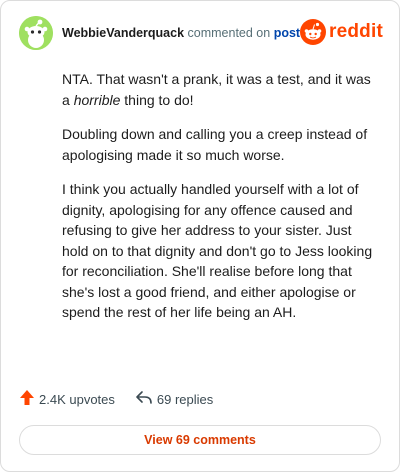  I want to click on action-text: commented on, so click(229, 33).